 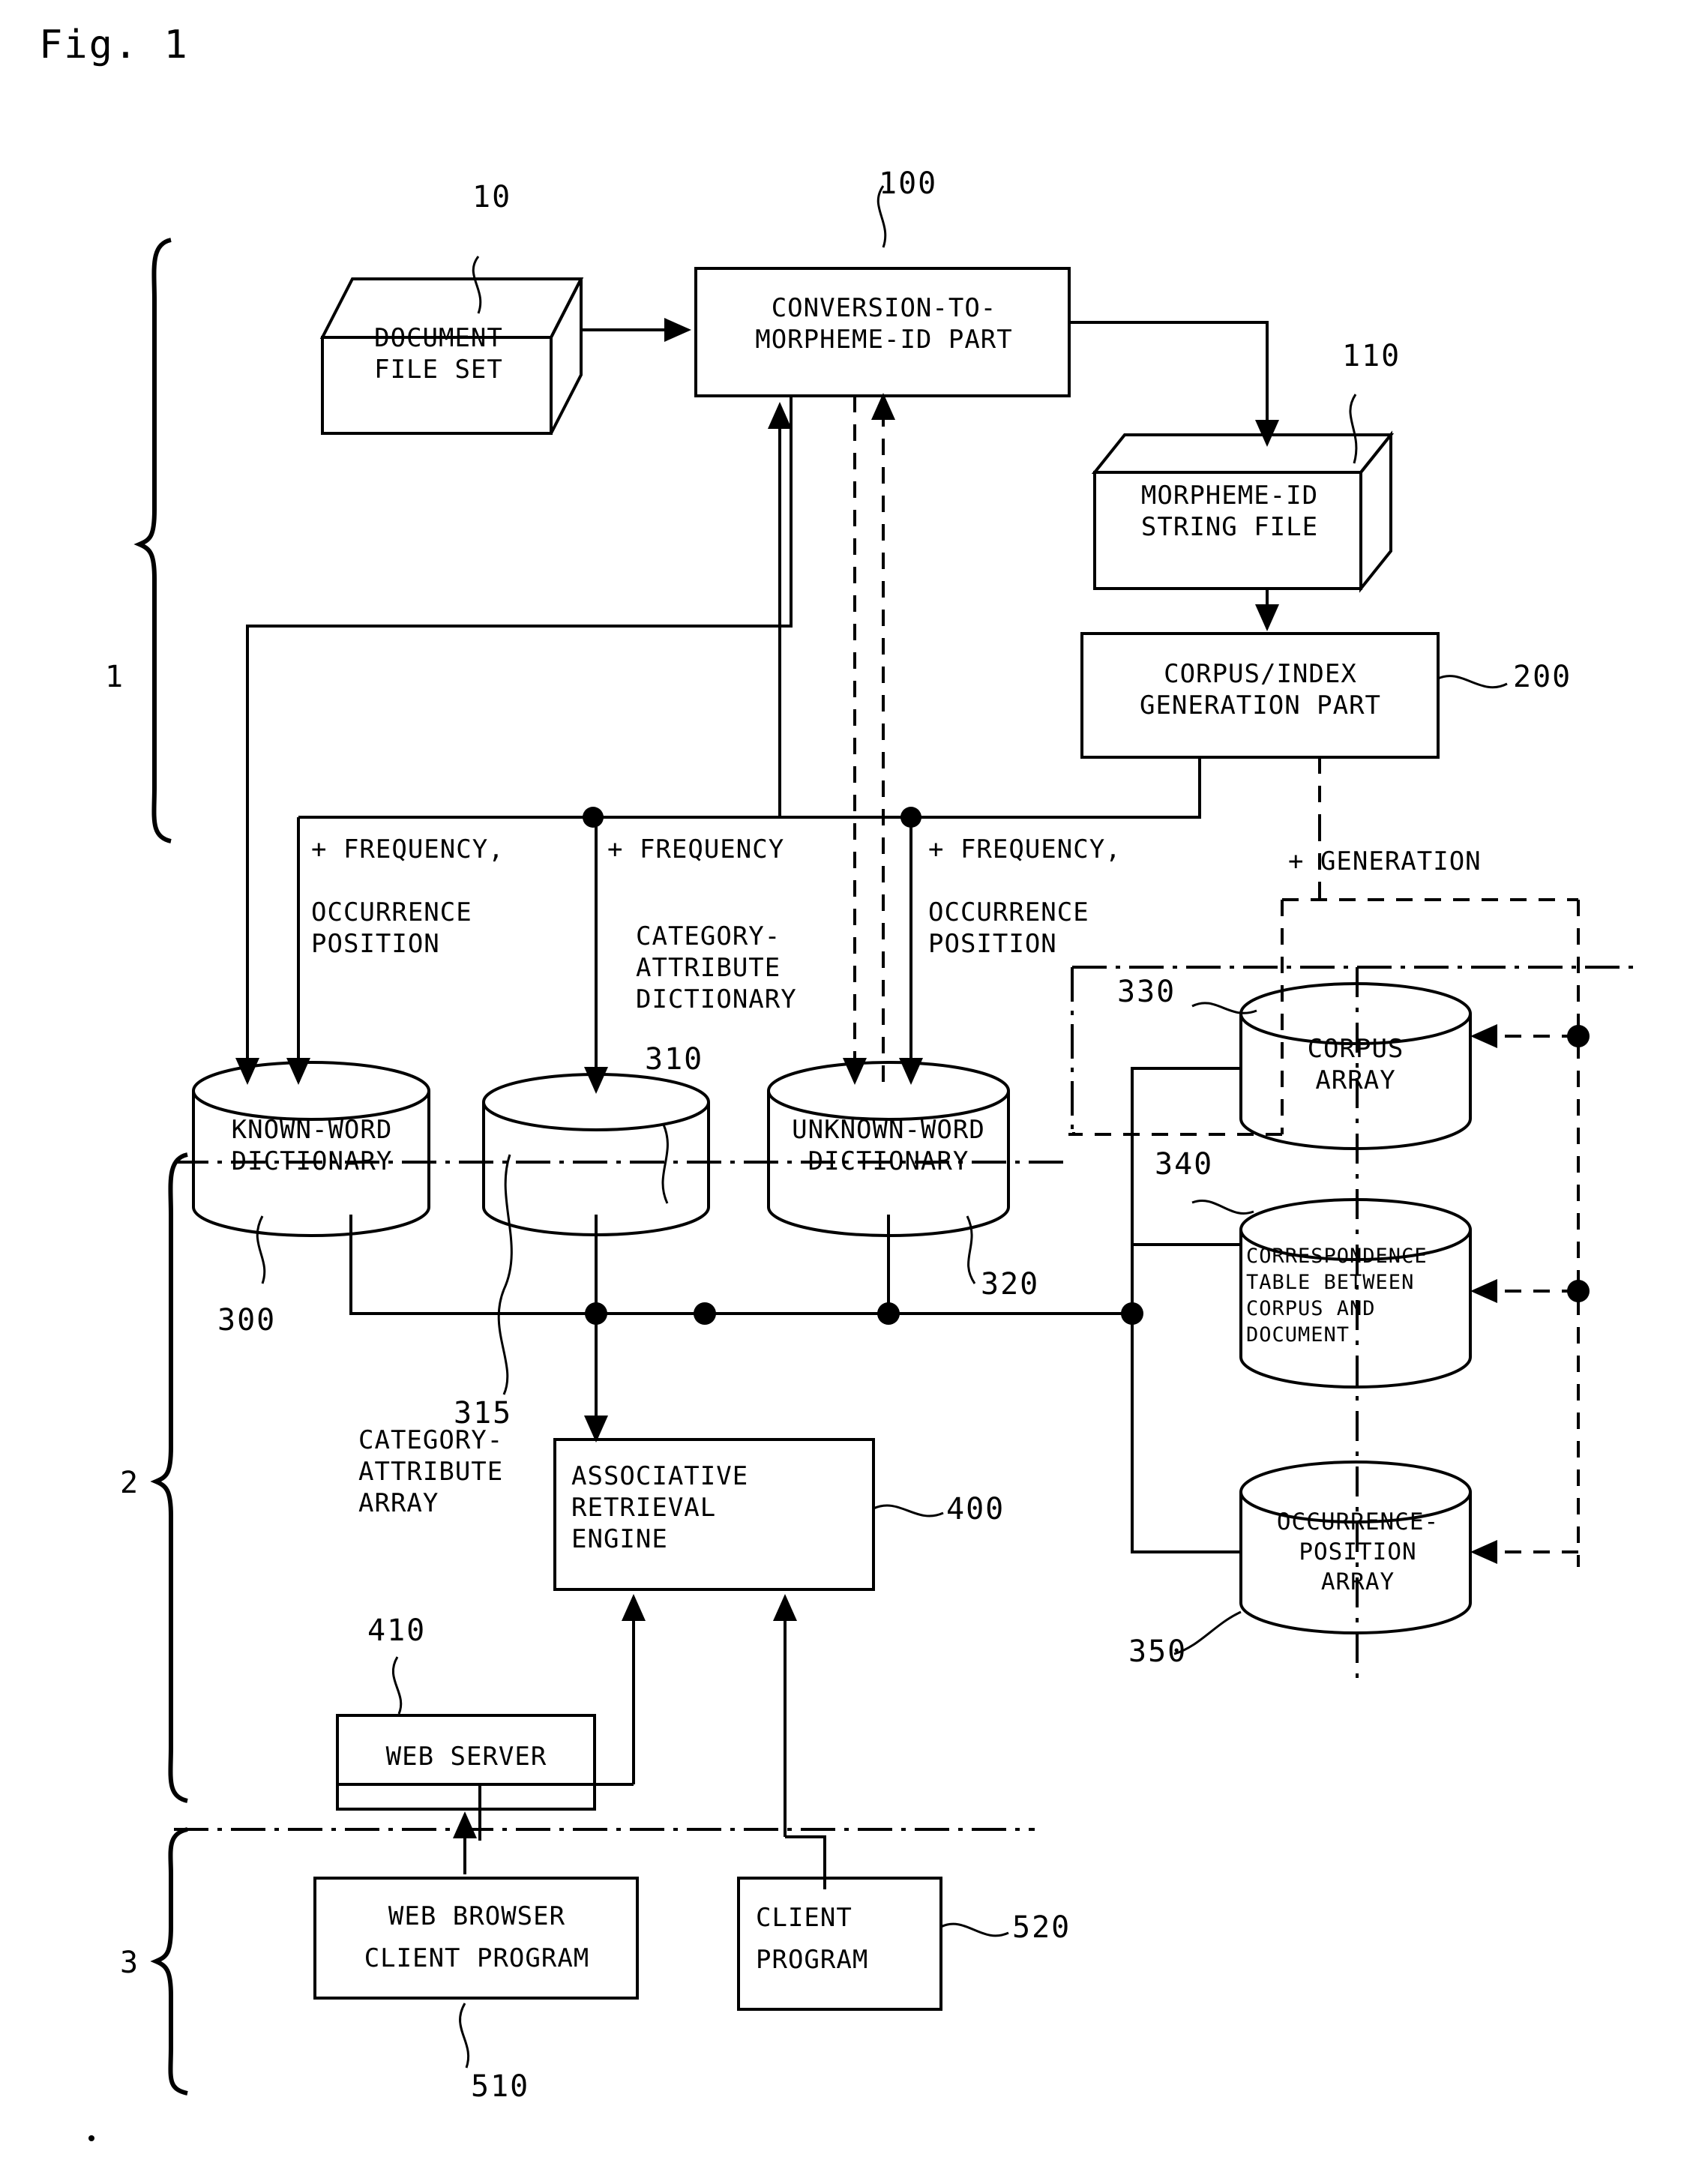 What do you see at coordinates (1385, 861) in the screenshot?
I see `annotation-generation: + GENERATION` at bounding box center [1385, 861].